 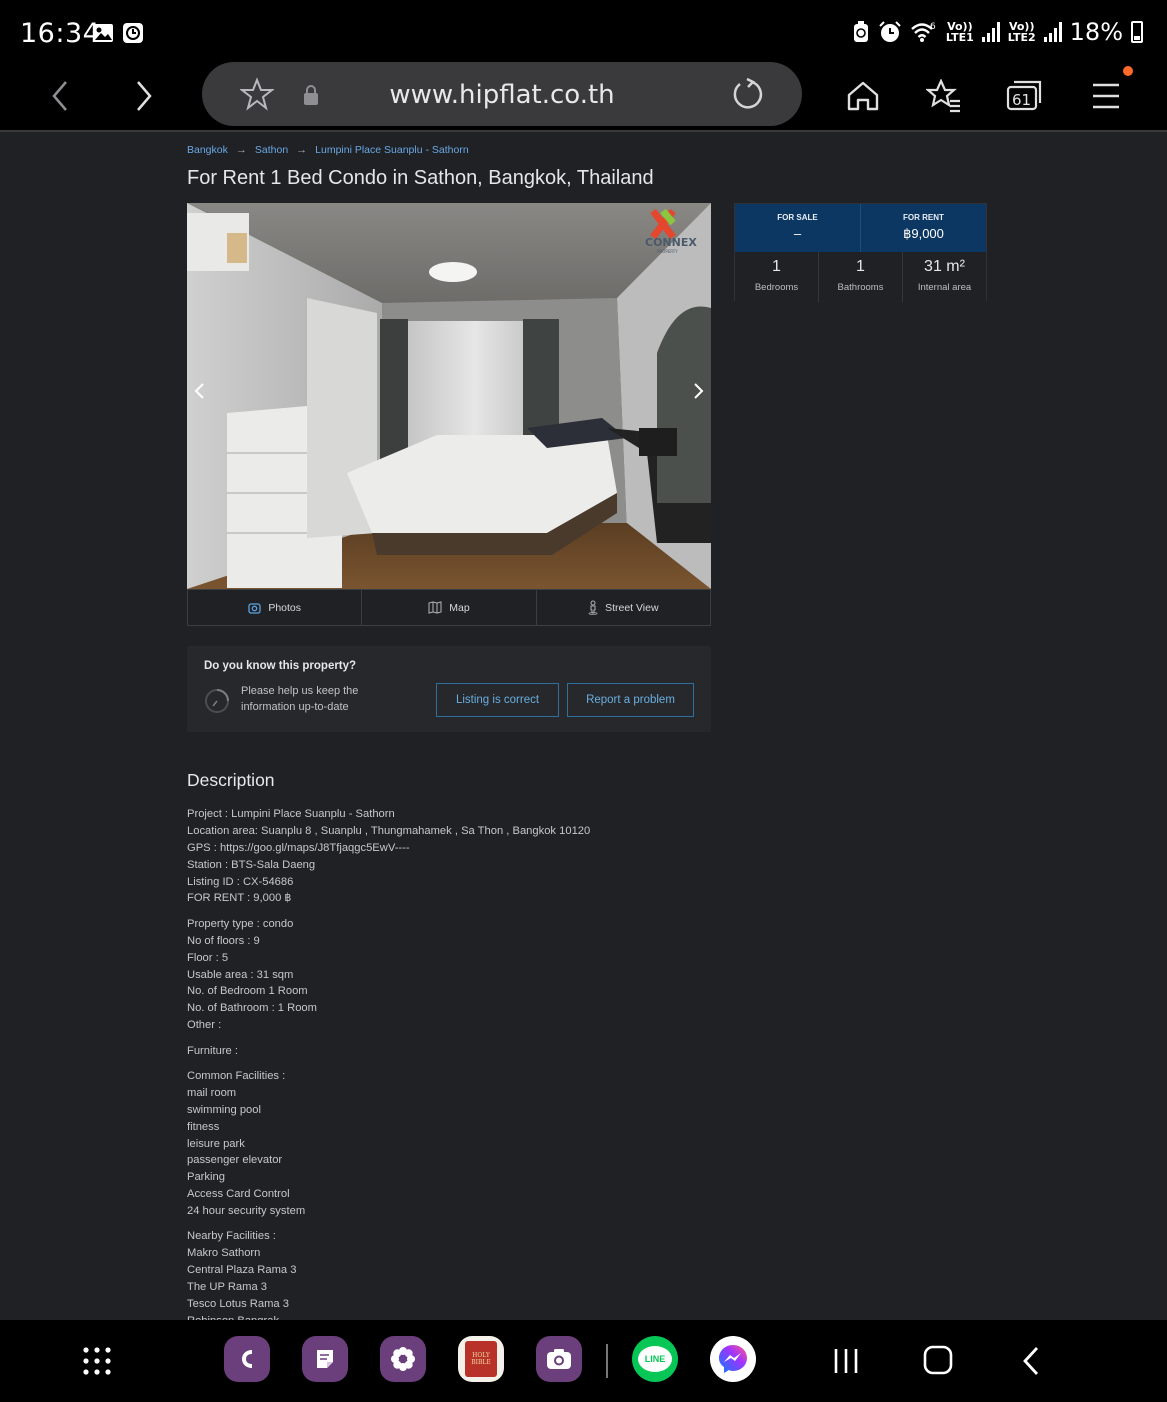 What do you see at coordinates (860, 31) in the screenshot?
I see `battery-saver-icon` at bounding box center [860, 31].